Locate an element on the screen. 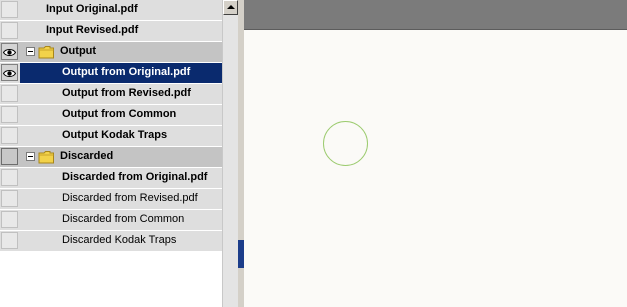 The image size is (627, 307). layer-label: Discarded Kodak Traps is located at coordinates (119, 240).